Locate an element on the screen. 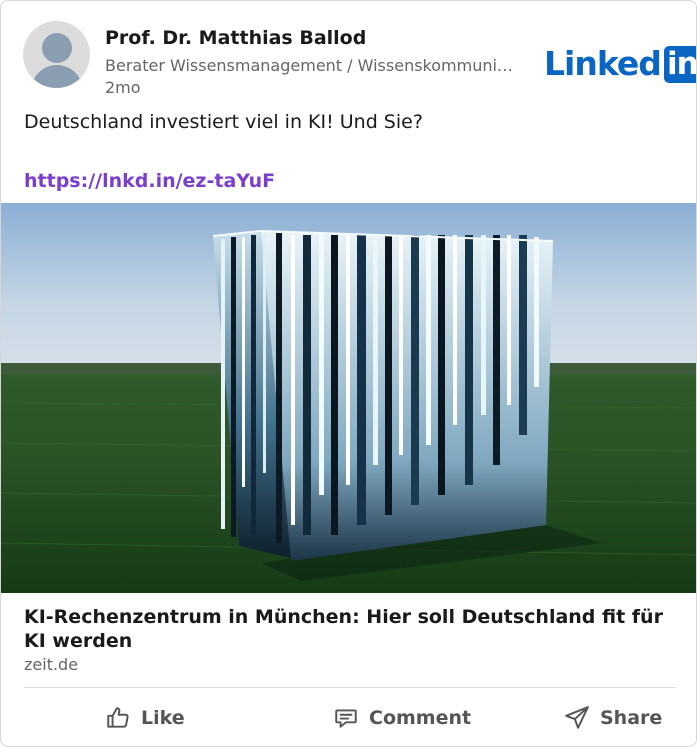 Image resolution: width=697 pixels, height=747 pixels. post-link: https://lnkd.in/ez-taYuF is located at coordinates (149, 181).